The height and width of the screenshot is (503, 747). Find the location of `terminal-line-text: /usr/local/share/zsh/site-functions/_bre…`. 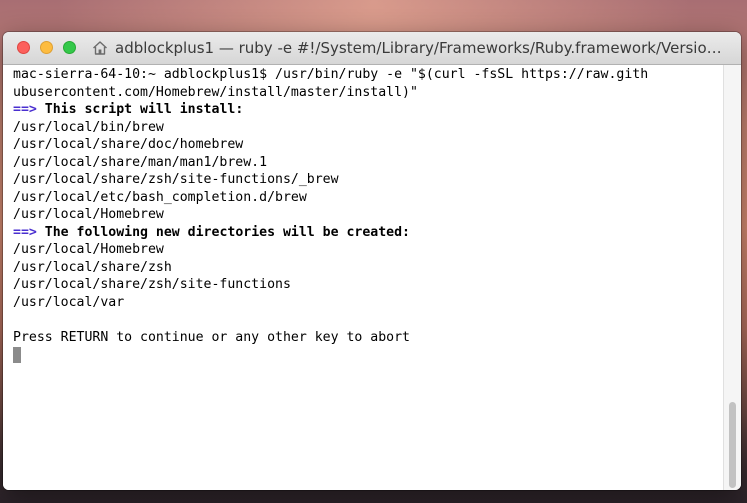

terminal-line-text: /usr/local/share/zsh/site-functions/_bre… is located at coordinates (176, 179).